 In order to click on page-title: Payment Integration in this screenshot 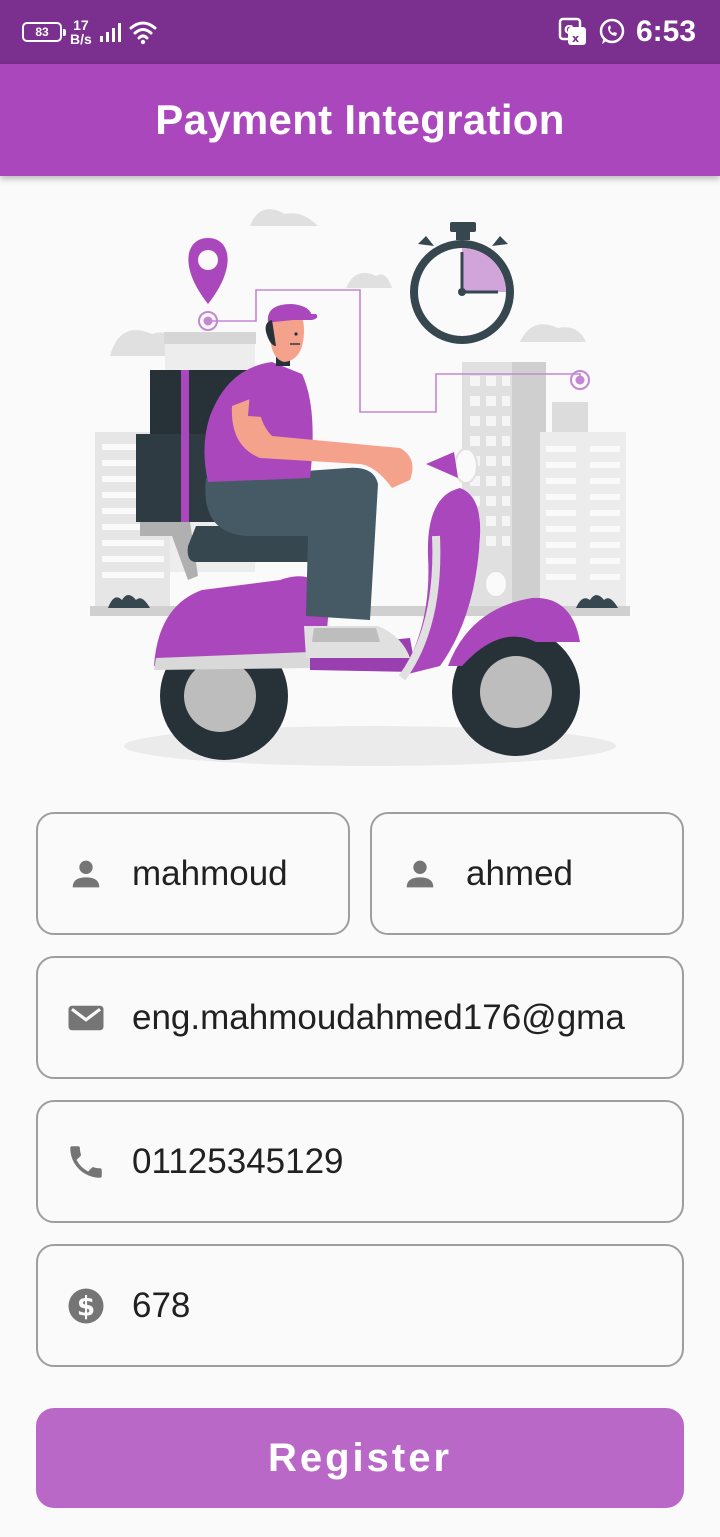, I will do `click(360, 119)`.